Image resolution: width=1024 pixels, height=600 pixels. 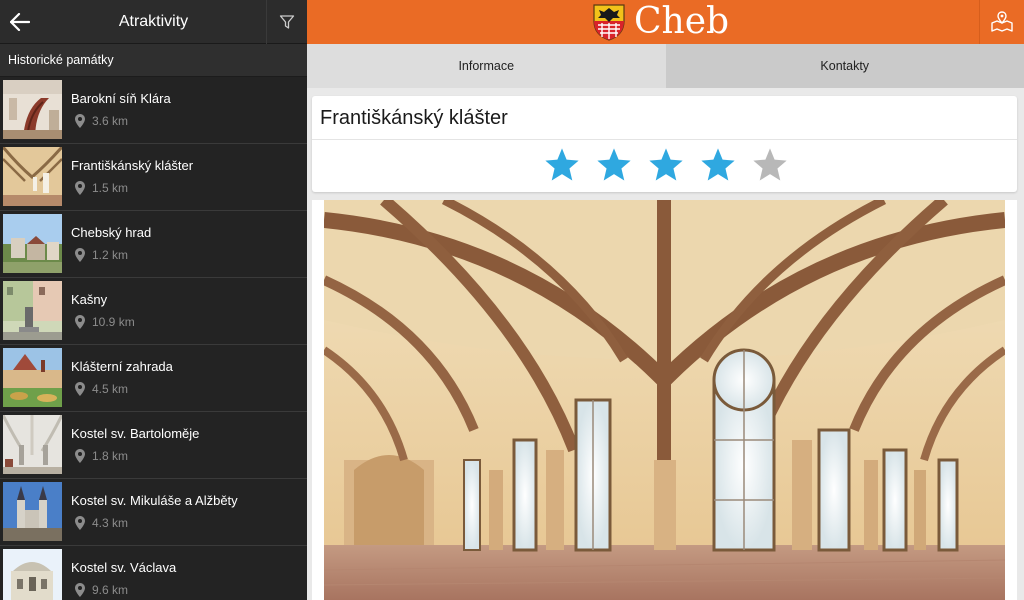 I want to click on distance-value: 4.5 km, so click(x=110, y=389).